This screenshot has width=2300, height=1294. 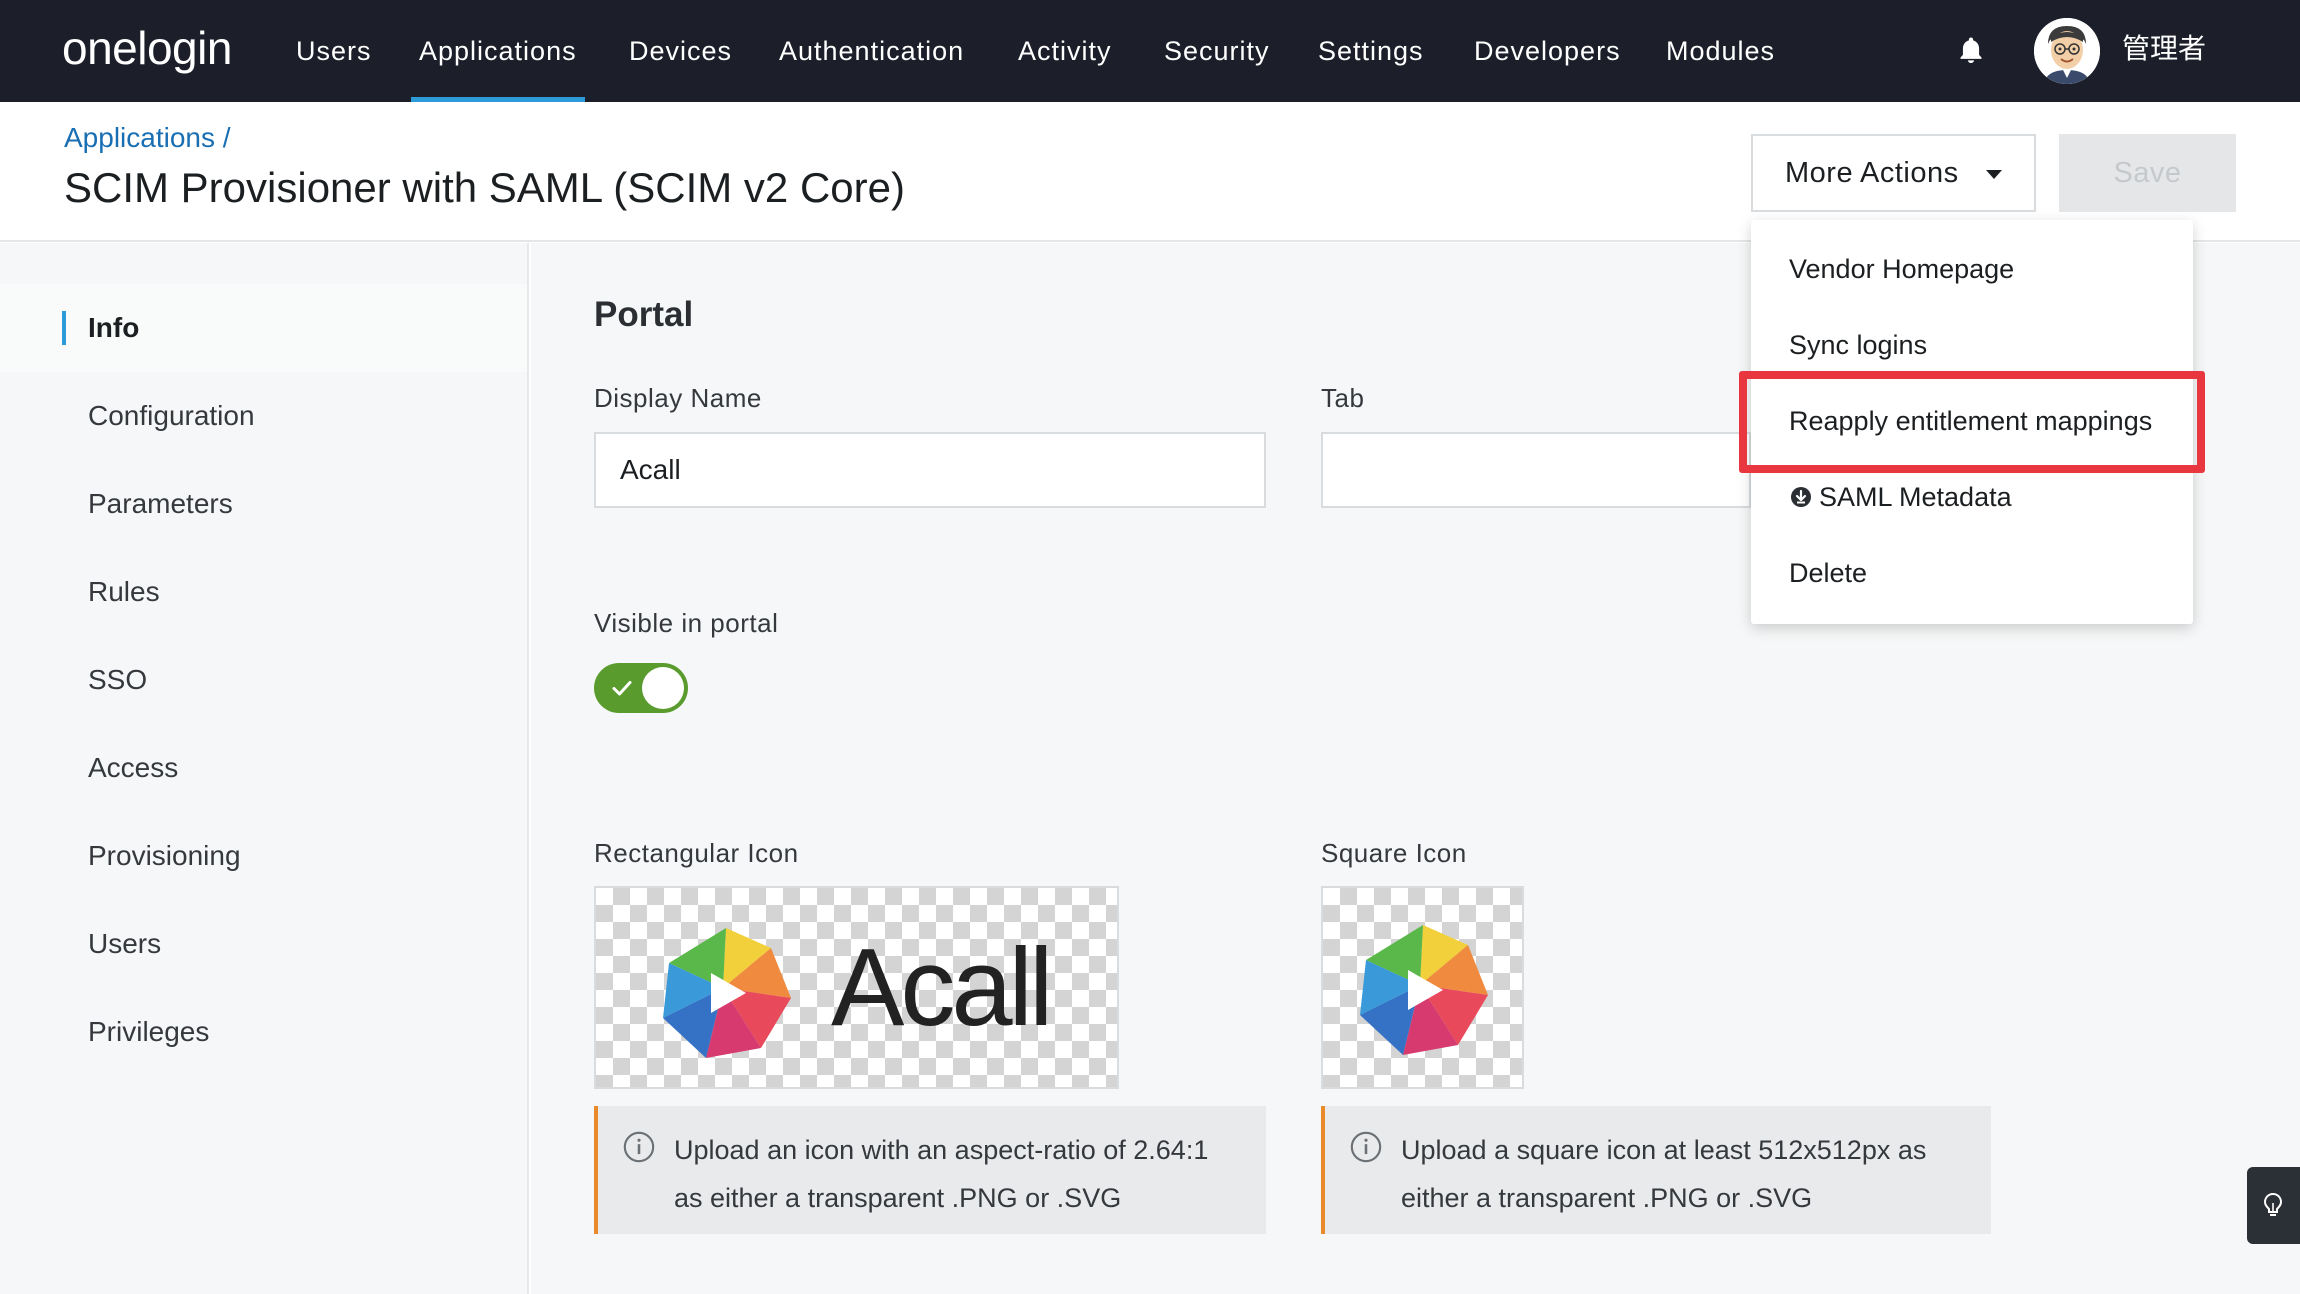 I want to click on tab-label: Tab, so click(x=1343, y=398).